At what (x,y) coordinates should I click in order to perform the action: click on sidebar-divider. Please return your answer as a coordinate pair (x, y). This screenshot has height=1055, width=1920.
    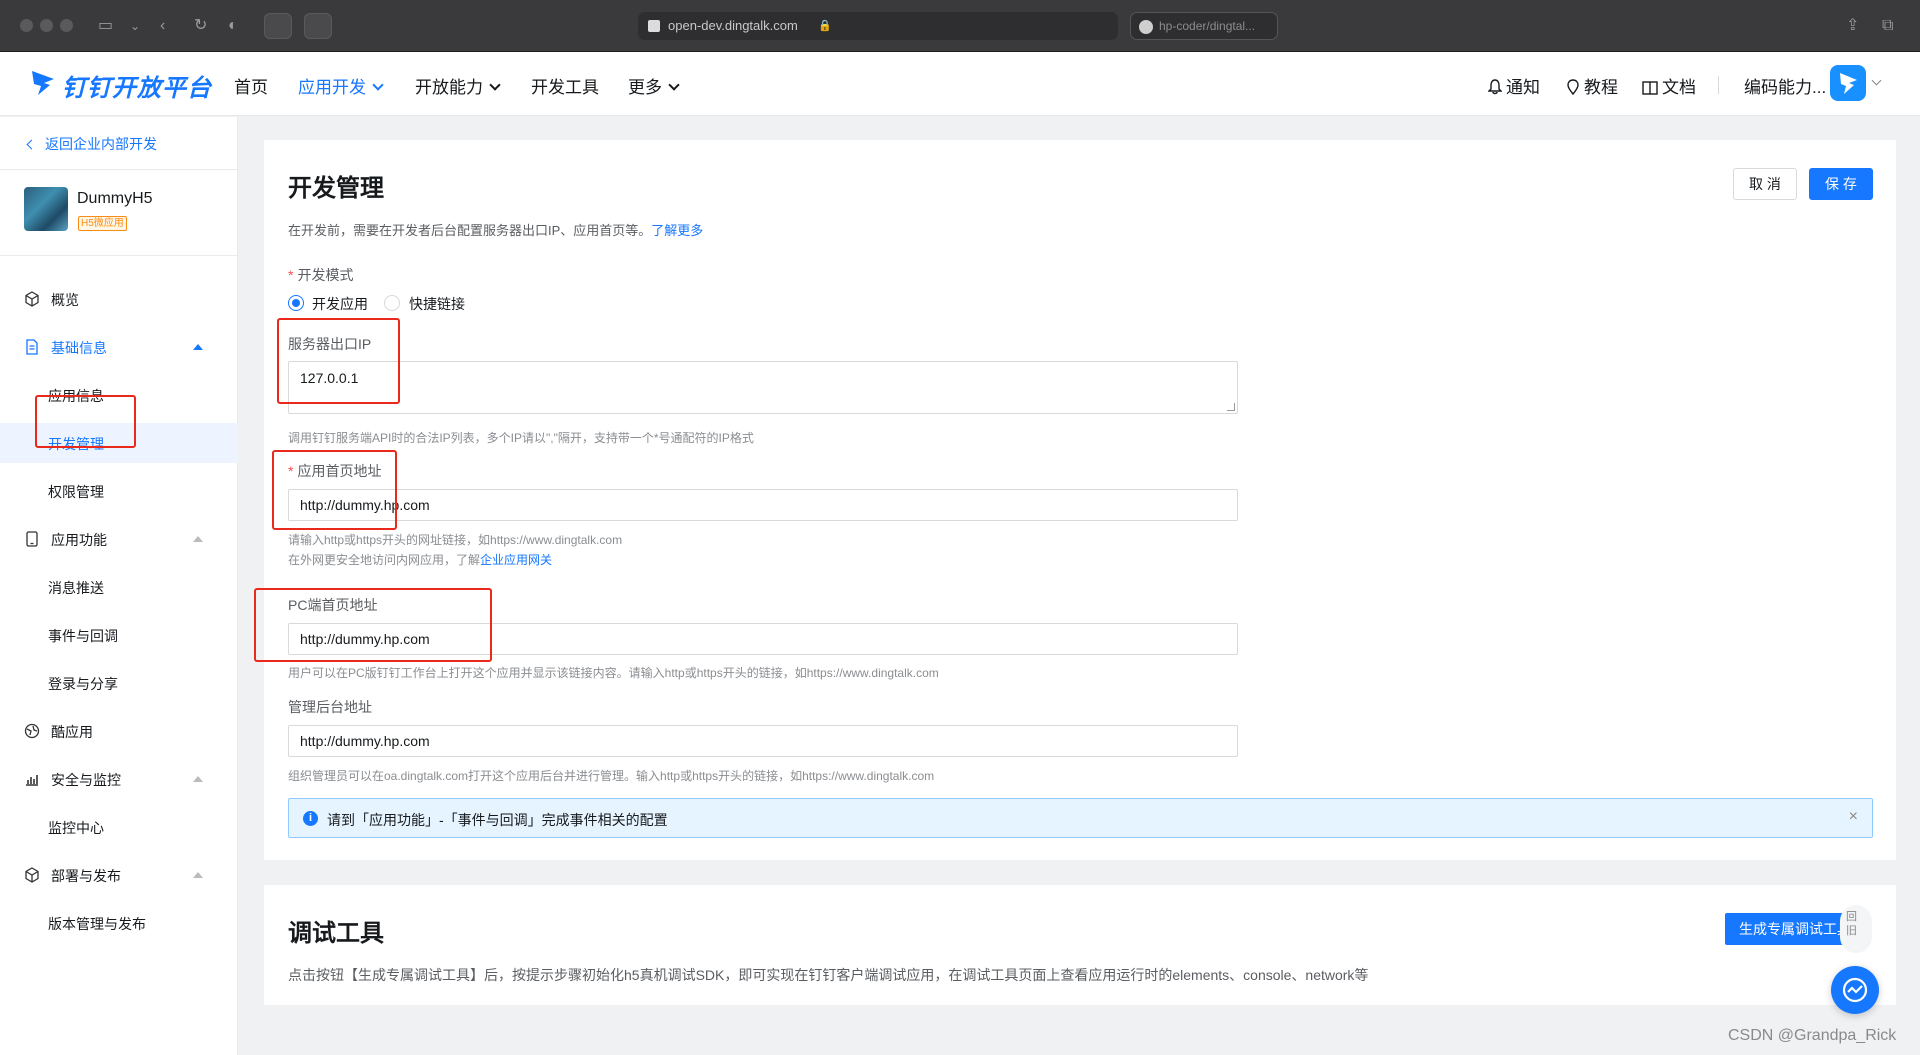
    Looking at the image, I should click on (119, 255).